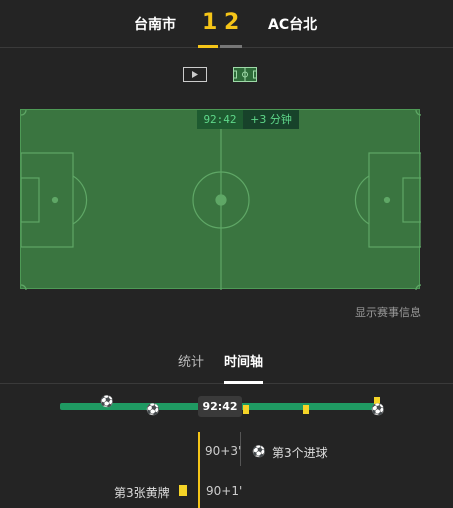 The image size is (453, 508). I want to click on event-label: 第3个进球, so click(300, 453).